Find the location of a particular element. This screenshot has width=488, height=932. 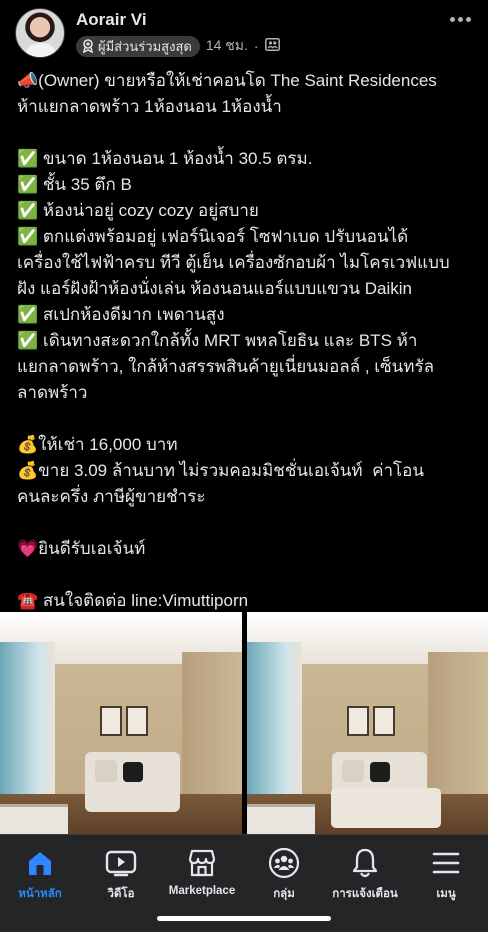

tab-video-label: วิดีโอ is located at coordinates (121, 894).